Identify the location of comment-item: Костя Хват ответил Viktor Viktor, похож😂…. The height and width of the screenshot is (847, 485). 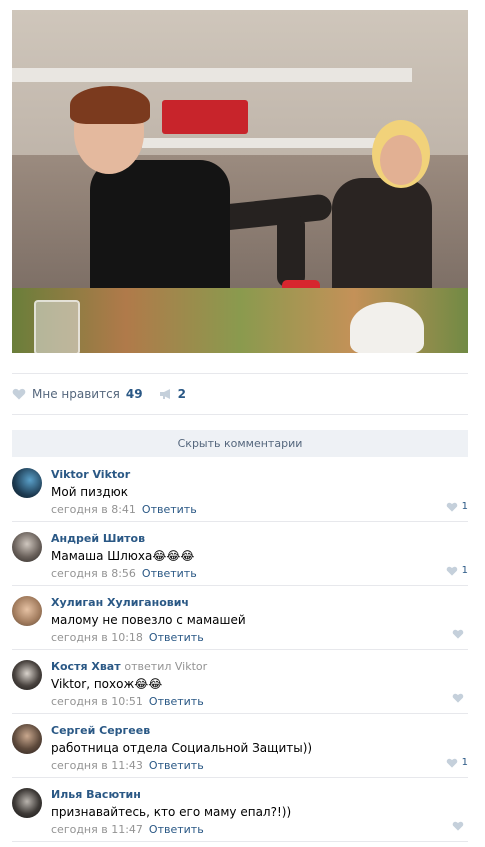
(240, 682).